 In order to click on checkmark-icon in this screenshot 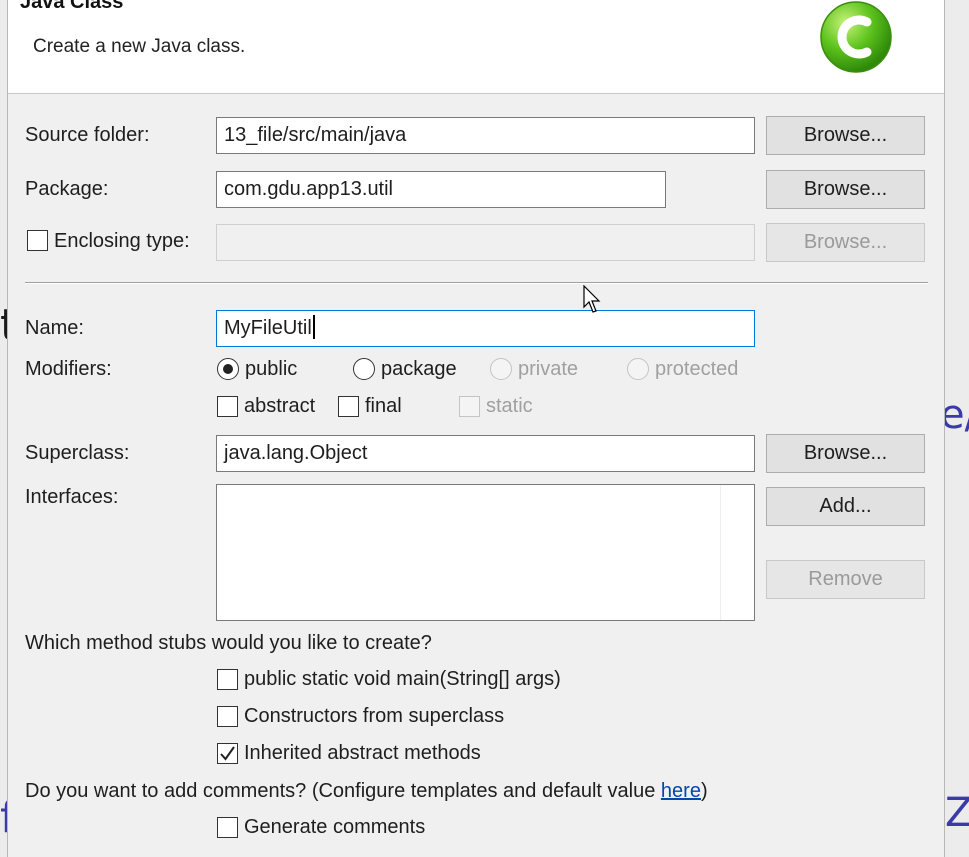, I will do `click(227, 753)`.